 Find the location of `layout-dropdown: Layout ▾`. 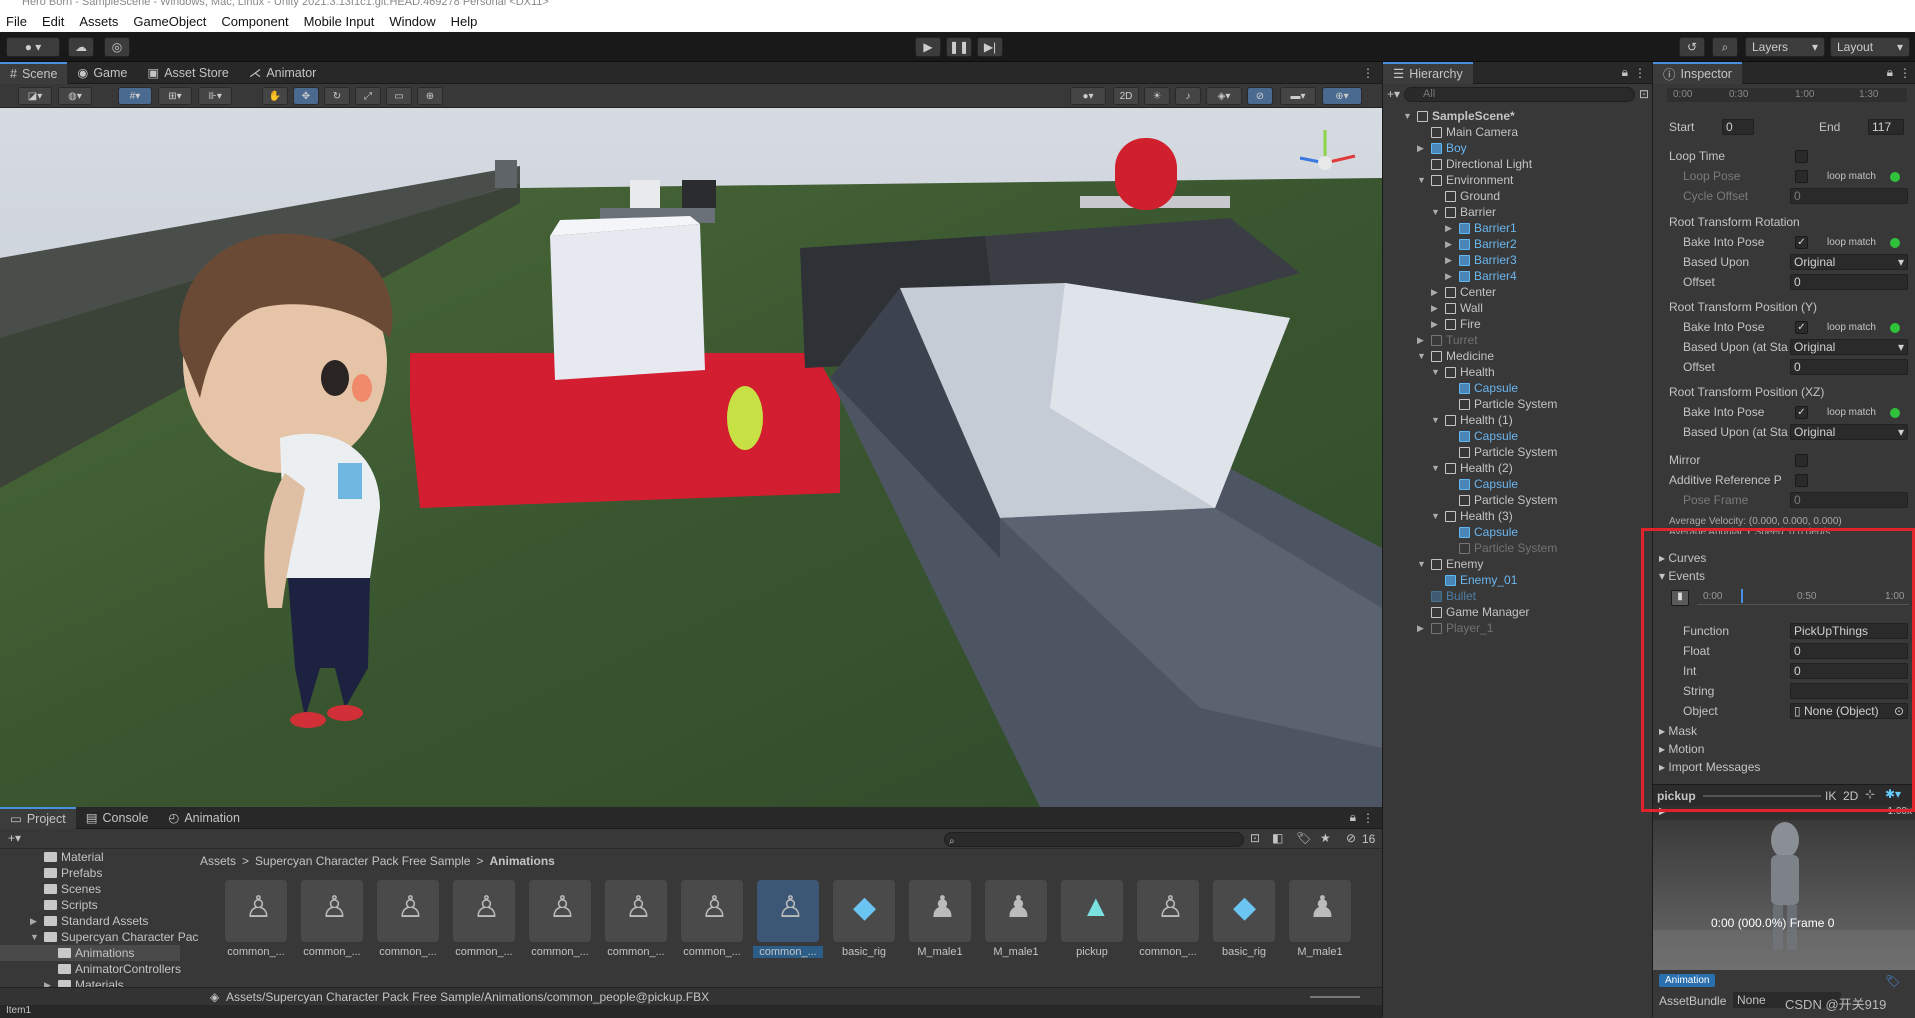

layout-dropdown: Layout ▾ is located at coordinates (1870, 47).